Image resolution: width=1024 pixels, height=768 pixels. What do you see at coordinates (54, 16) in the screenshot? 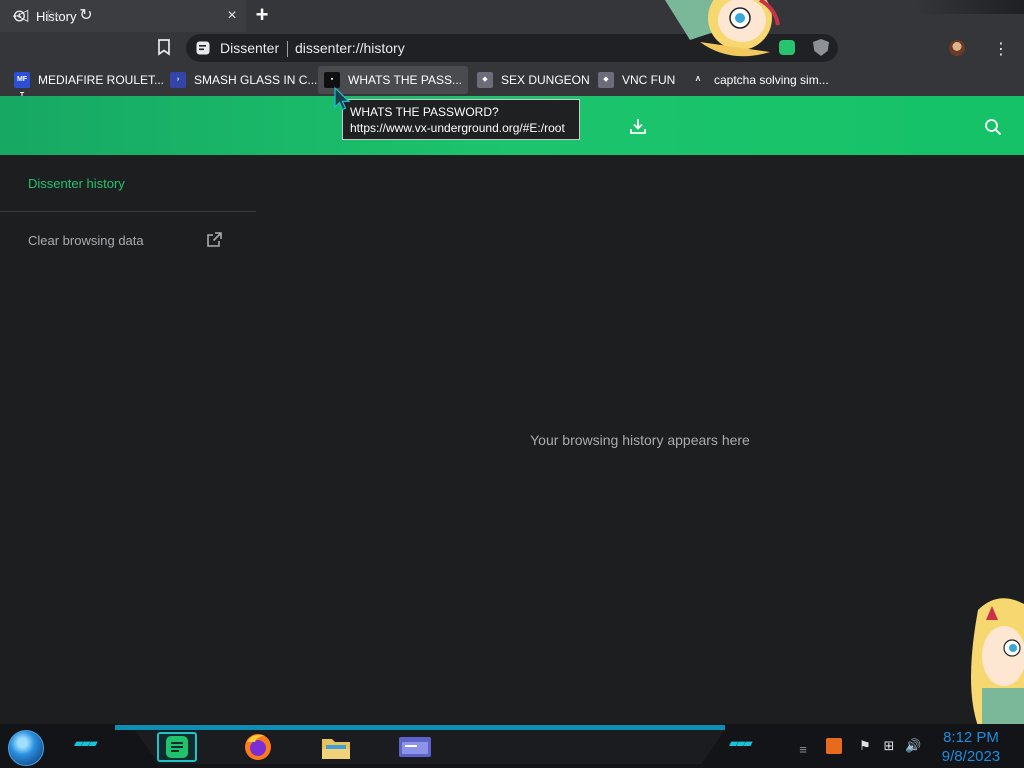
I see `forward-button: ▷` at bounding box center [54, 16].